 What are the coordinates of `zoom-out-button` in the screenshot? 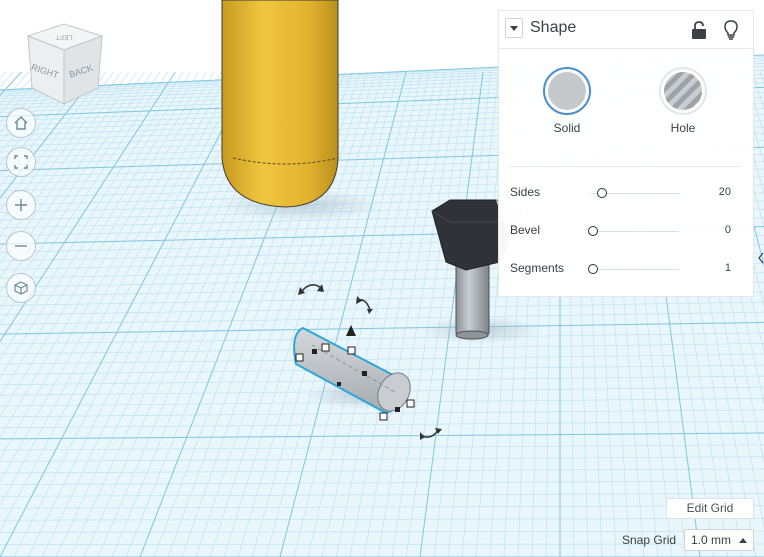 It's located at (21, 246).